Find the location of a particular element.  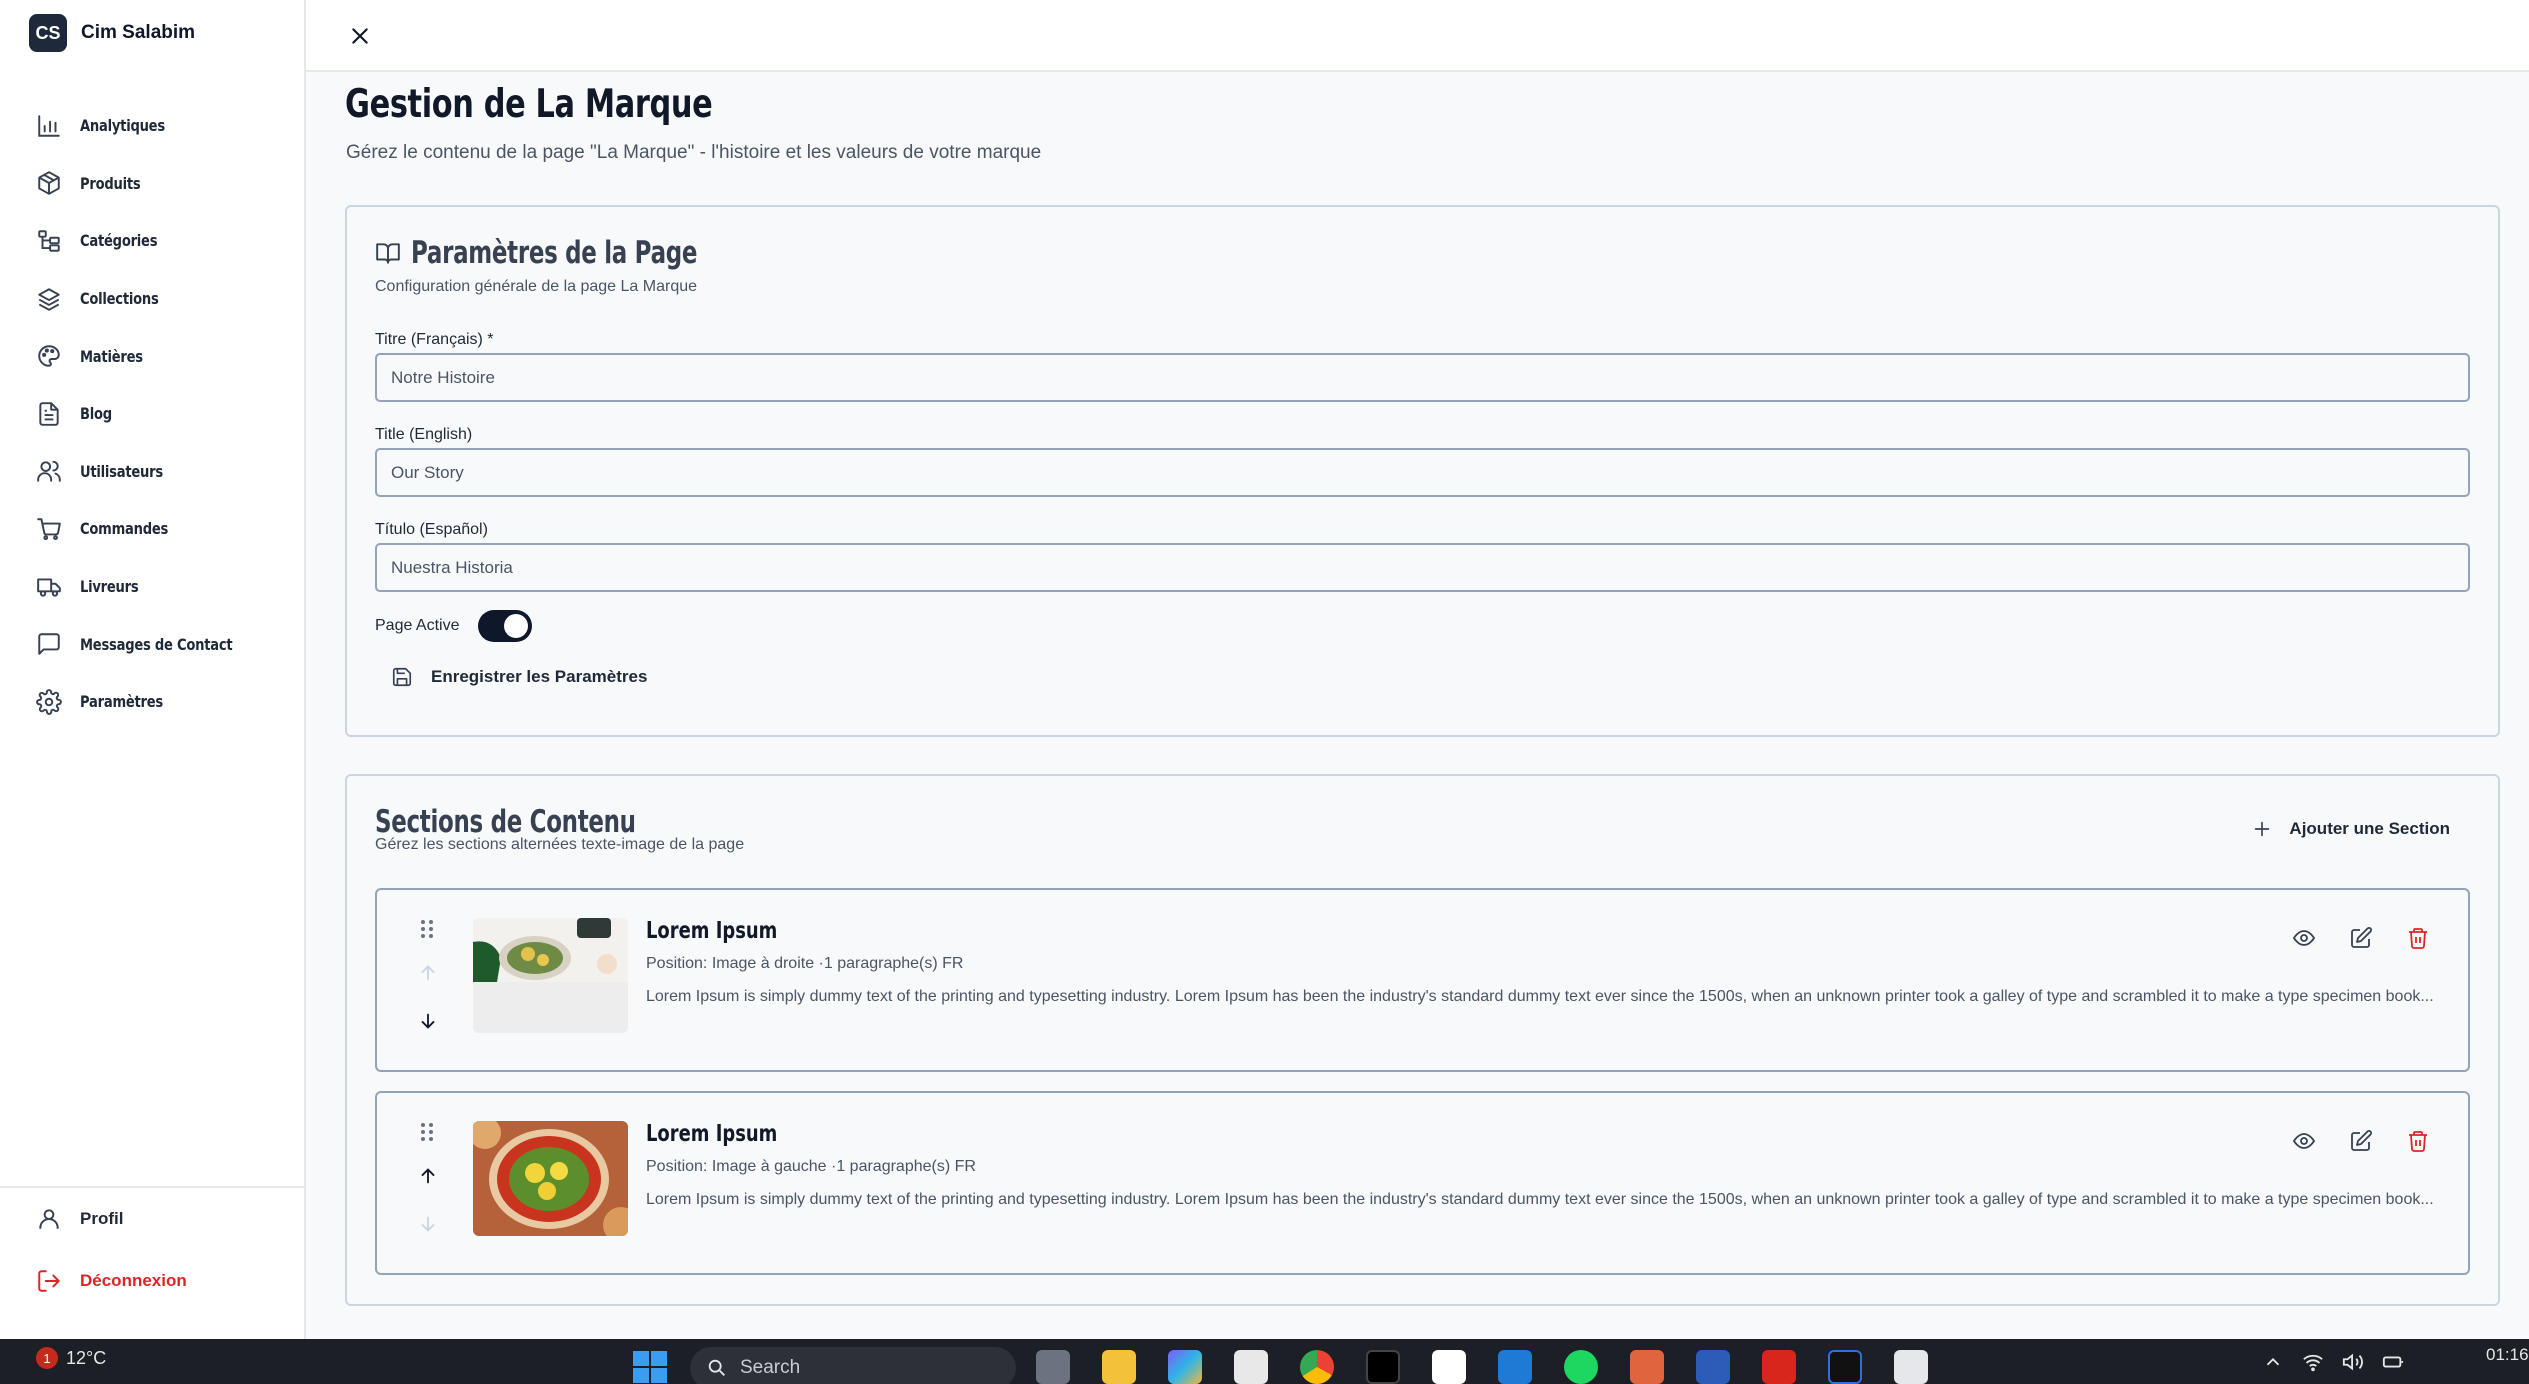

gear-icon is located at coordinates (49, 701).